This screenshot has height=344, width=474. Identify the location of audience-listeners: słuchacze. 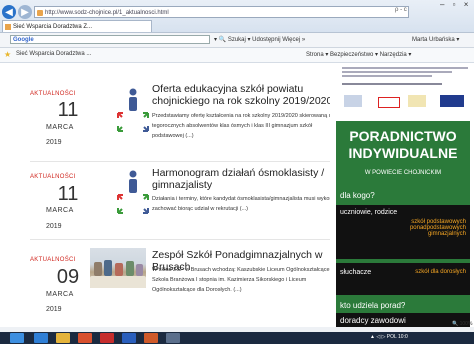
(356, 272).